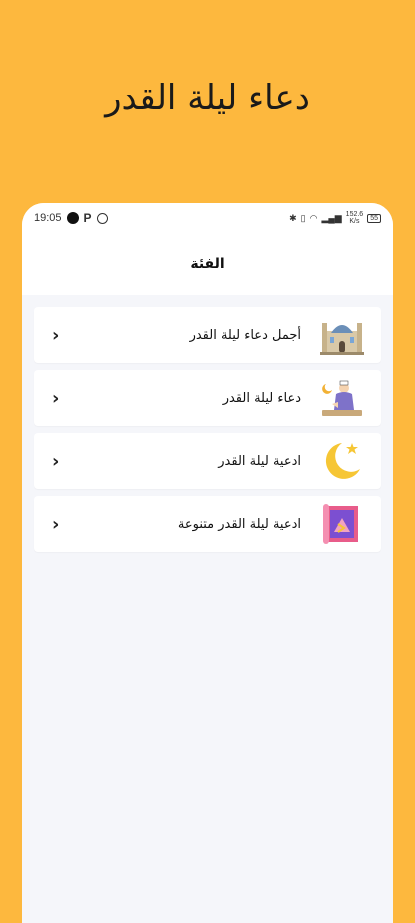 This screenshot has width=415, height=923. What do you see at coordinates (87, 218) in the screenshot?
I see `p-badge-icon: P` at bounding box center [87, 218].